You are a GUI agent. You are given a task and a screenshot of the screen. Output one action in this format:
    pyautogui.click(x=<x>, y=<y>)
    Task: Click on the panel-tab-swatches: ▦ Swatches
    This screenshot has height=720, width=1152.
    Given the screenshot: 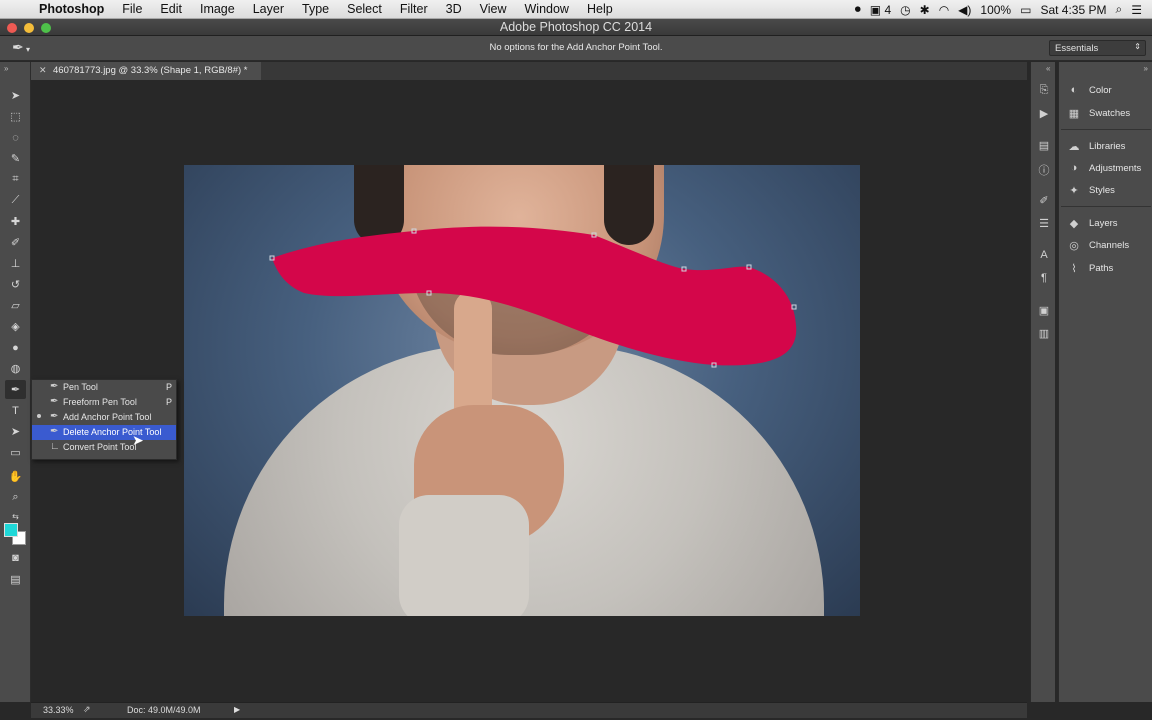 What is the action you would take?
    pyautogui.click(x=1107, y=114)
    